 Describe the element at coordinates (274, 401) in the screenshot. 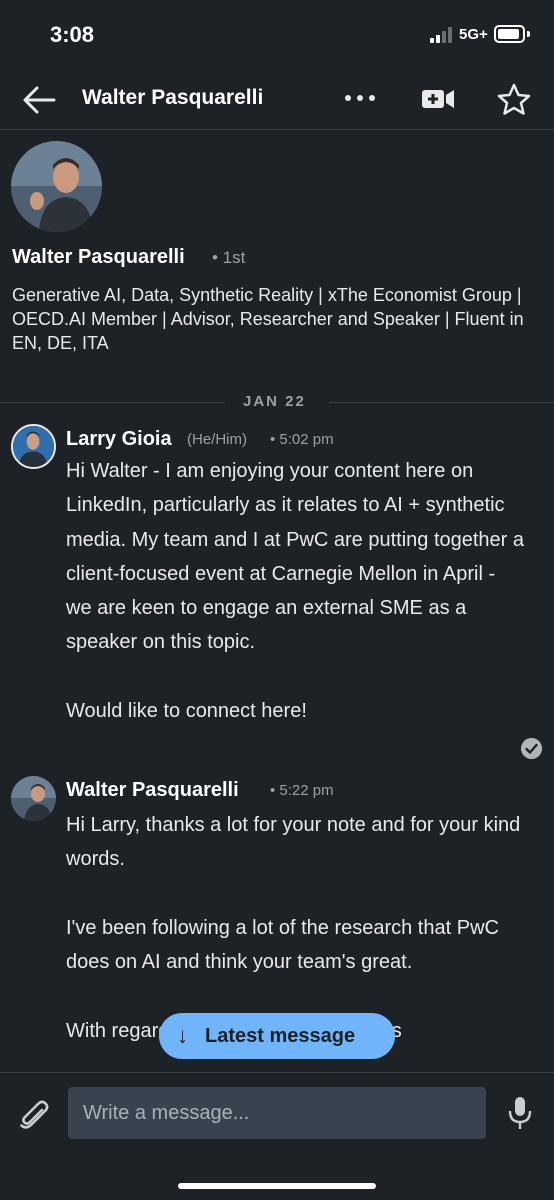

I see `date-label: JAN 22` at that location.